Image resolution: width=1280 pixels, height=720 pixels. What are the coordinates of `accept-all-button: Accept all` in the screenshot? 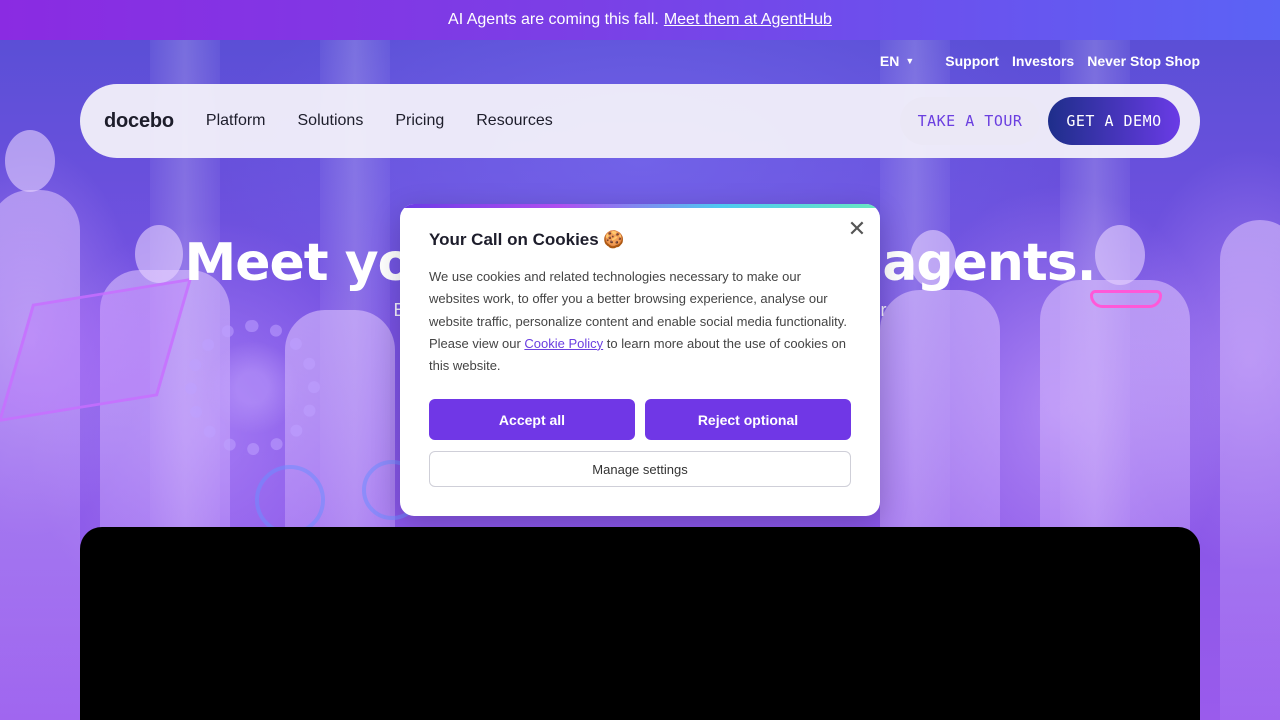 It's located at (532, 419).